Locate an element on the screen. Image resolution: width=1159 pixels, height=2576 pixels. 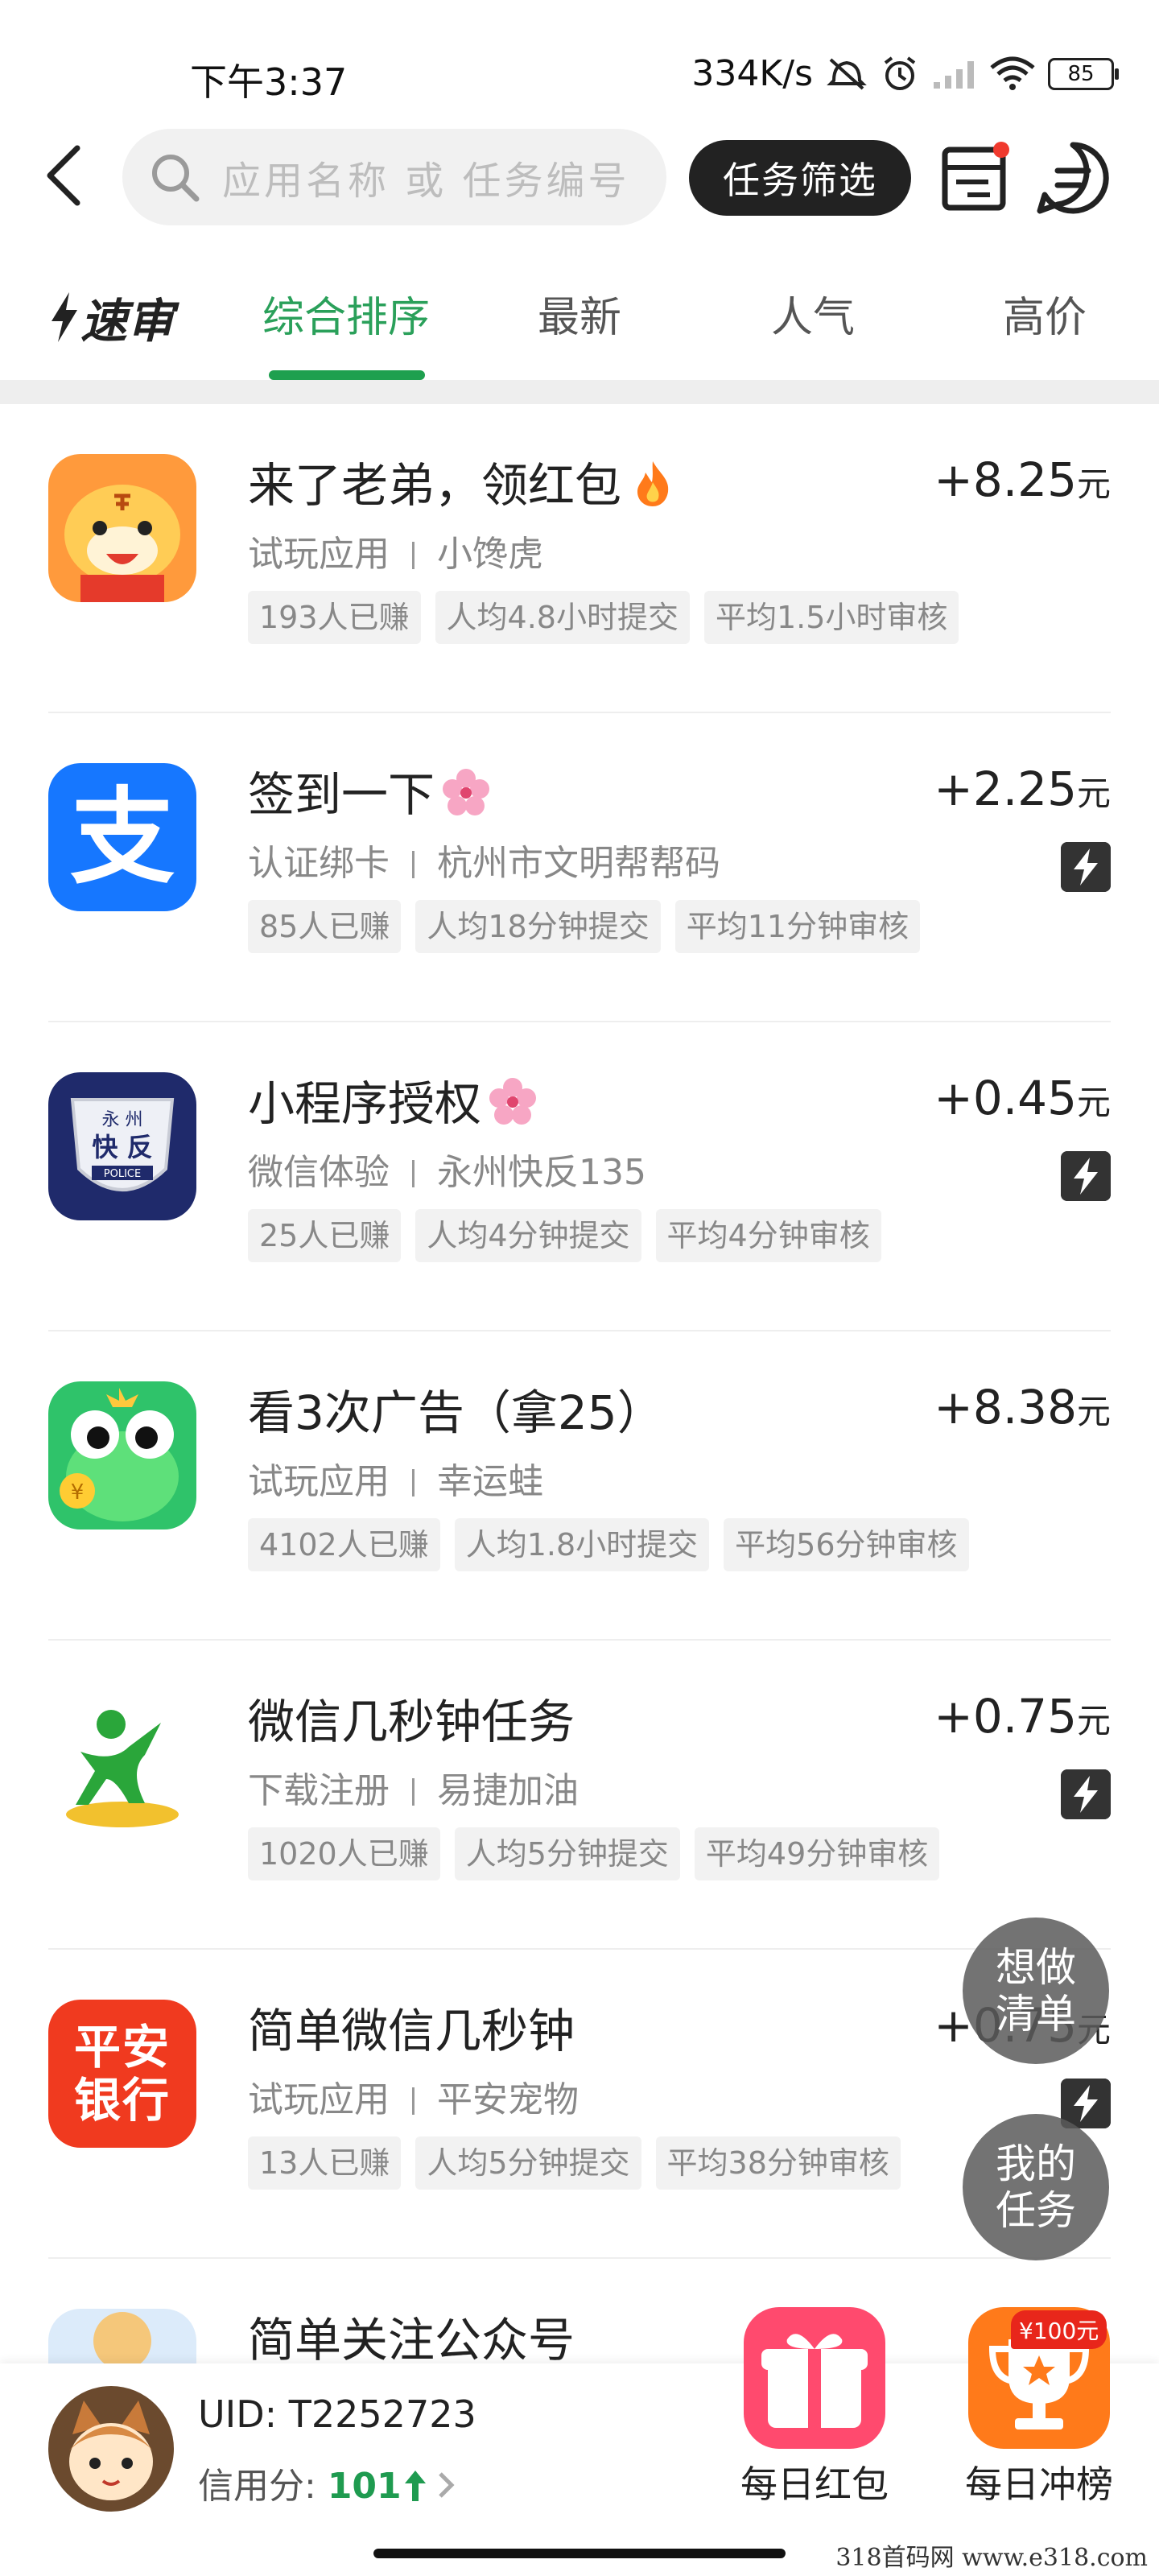
user-id: UID: T2252723 is located at coordinates (337, 2414).